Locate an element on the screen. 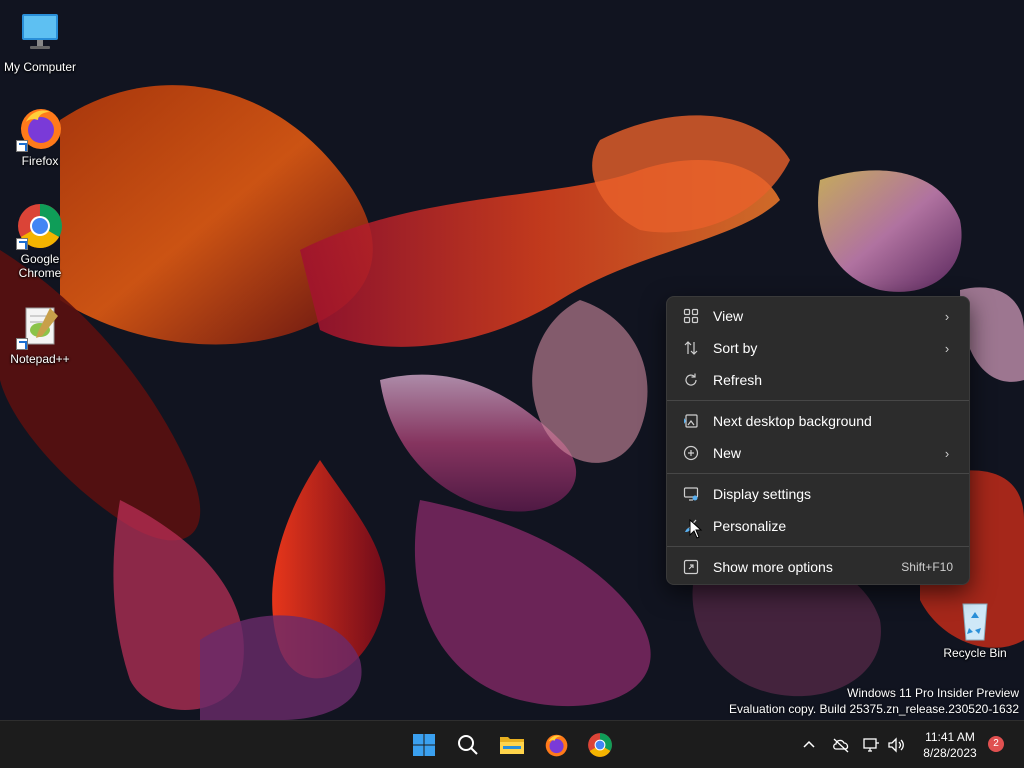 The height and width of the screenshot is (768, 1024). desktop-icon-label: Firefox is located at coordinates (40, 161).